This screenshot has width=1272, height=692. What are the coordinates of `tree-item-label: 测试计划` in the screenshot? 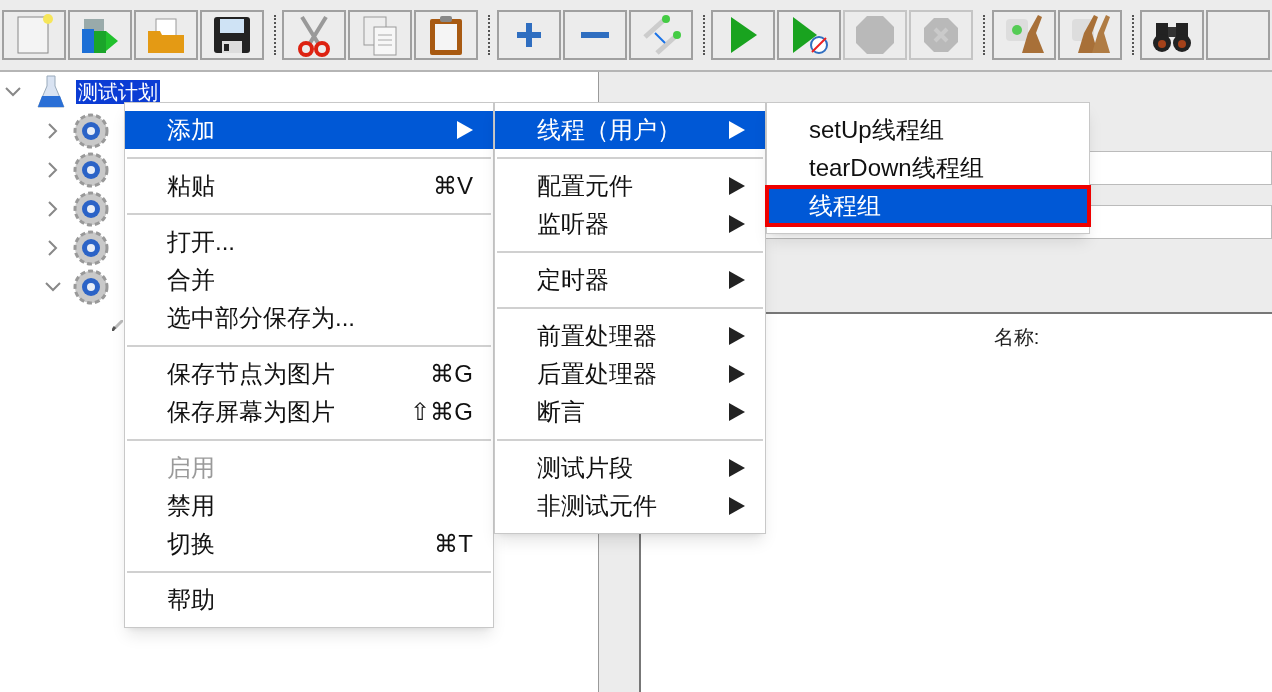 It's located at (118, 91).